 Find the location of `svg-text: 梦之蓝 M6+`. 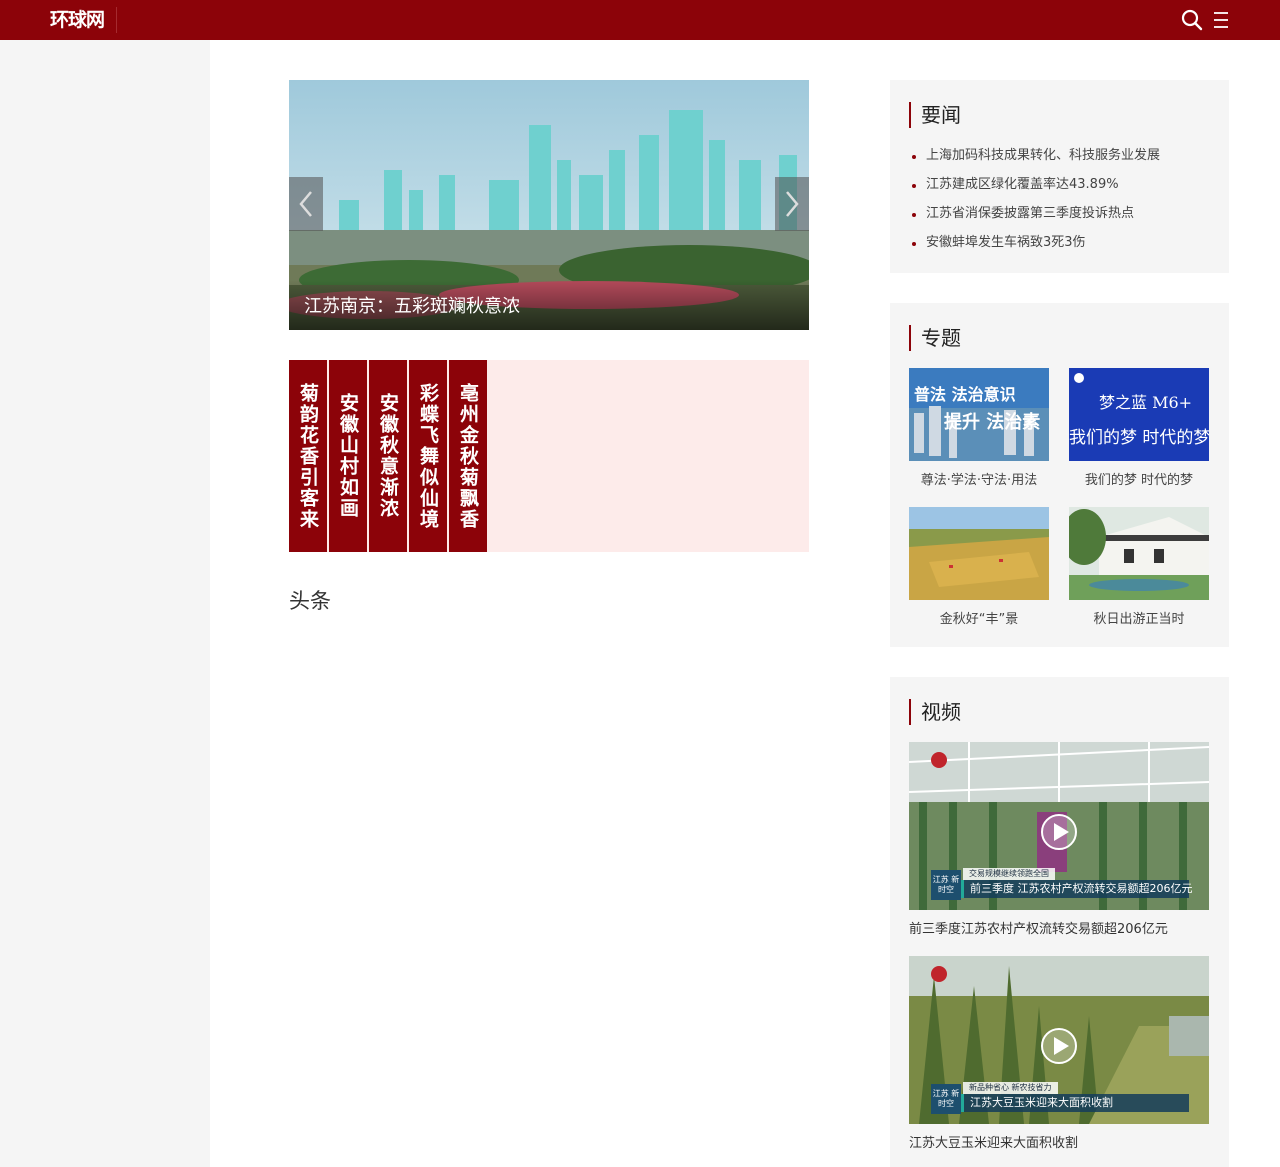

svg-text: 梦之蓝 M6+ is located at coordinates (1145, 402).